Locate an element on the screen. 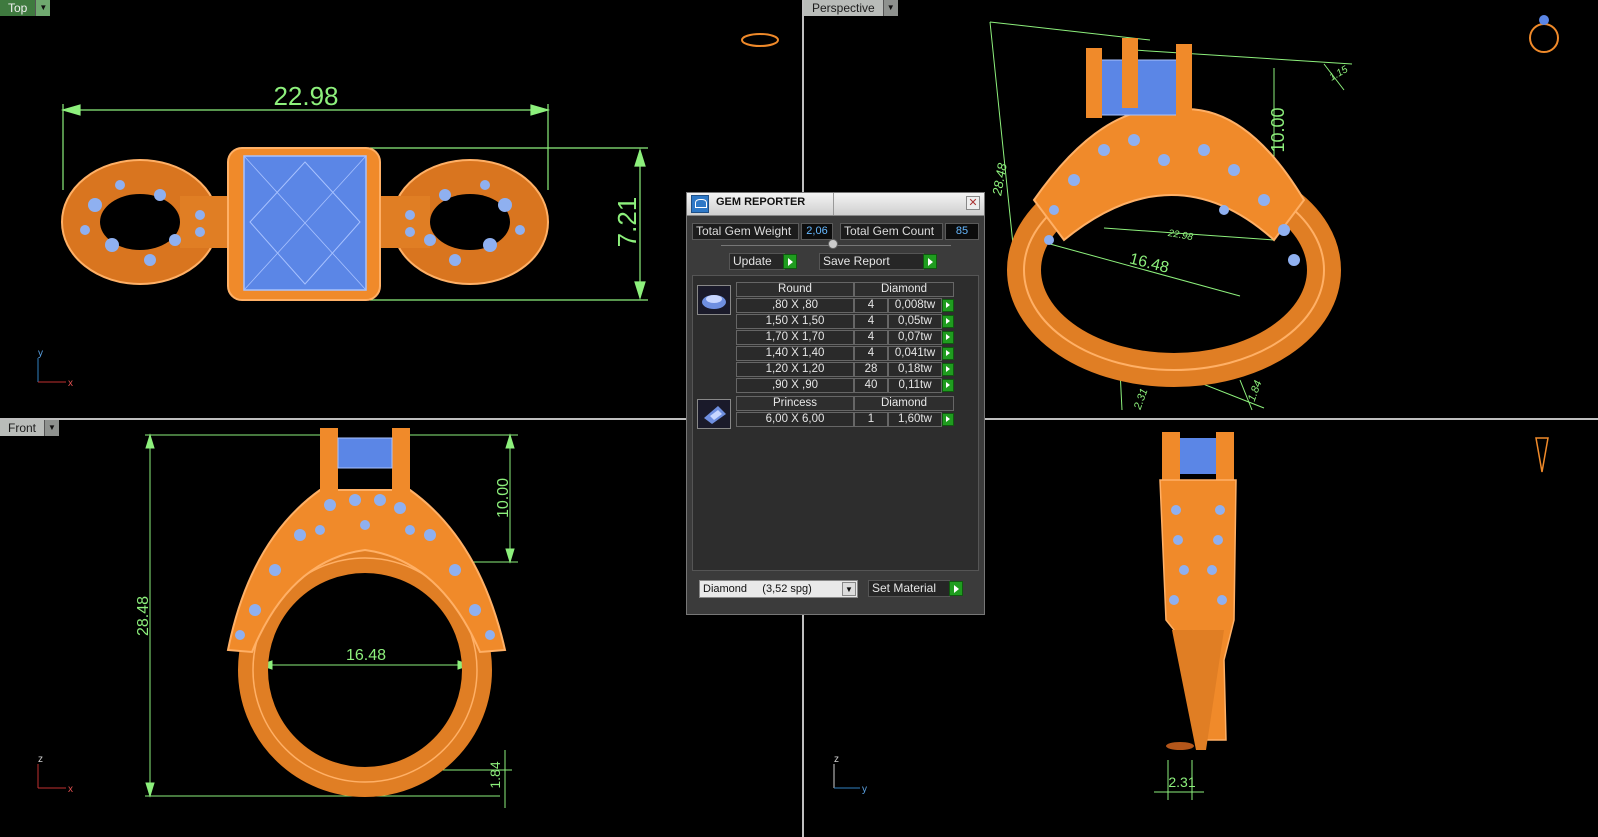 This screenshot has height=837, width=1598. viewport-top-tab: Top ▼ is located at coordinates (25, 8).